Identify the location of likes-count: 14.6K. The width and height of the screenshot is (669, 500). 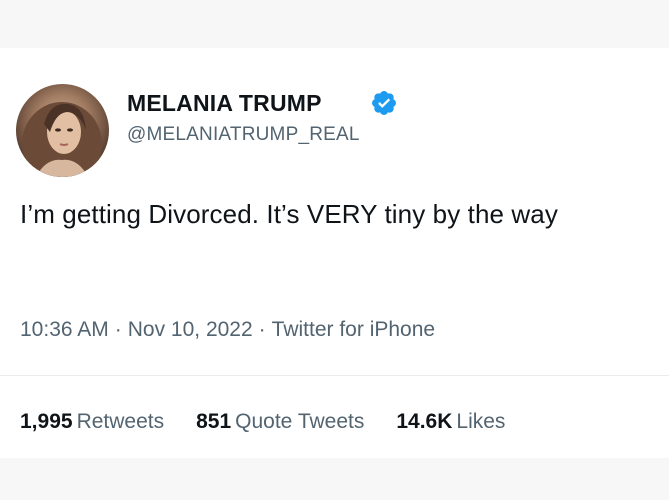
(424, 421).